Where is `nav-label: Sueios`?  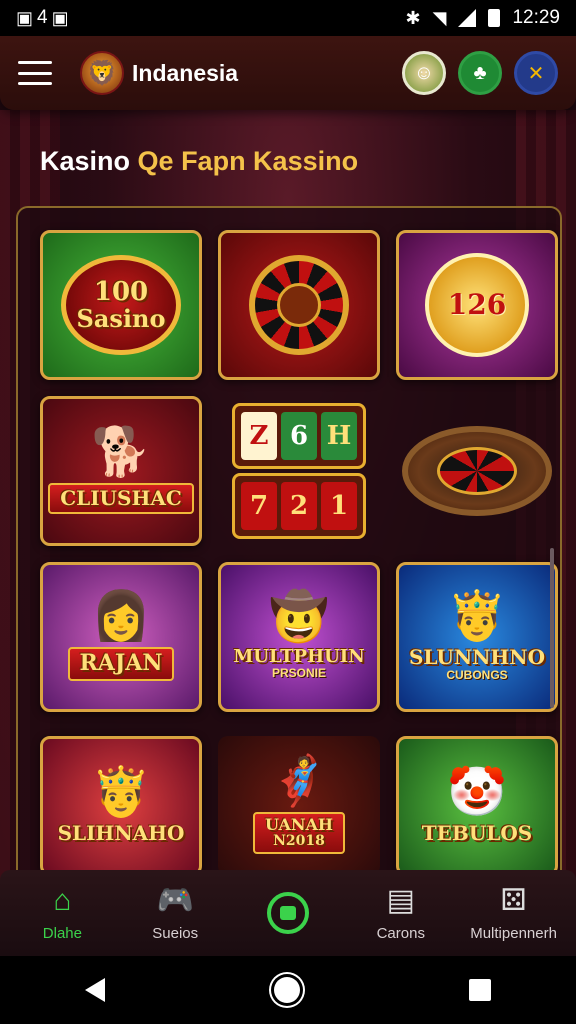
nav-label: Sueios is located at coordinates (175, 933).